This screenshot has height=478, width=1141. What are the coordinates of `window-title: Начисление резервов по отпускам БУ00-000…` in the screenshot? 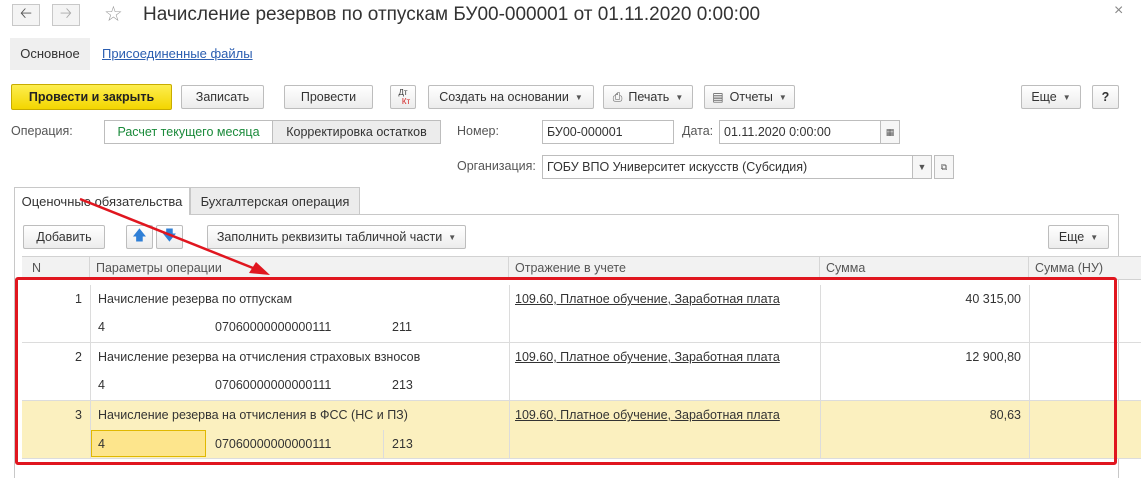 It's located at (452, 14).